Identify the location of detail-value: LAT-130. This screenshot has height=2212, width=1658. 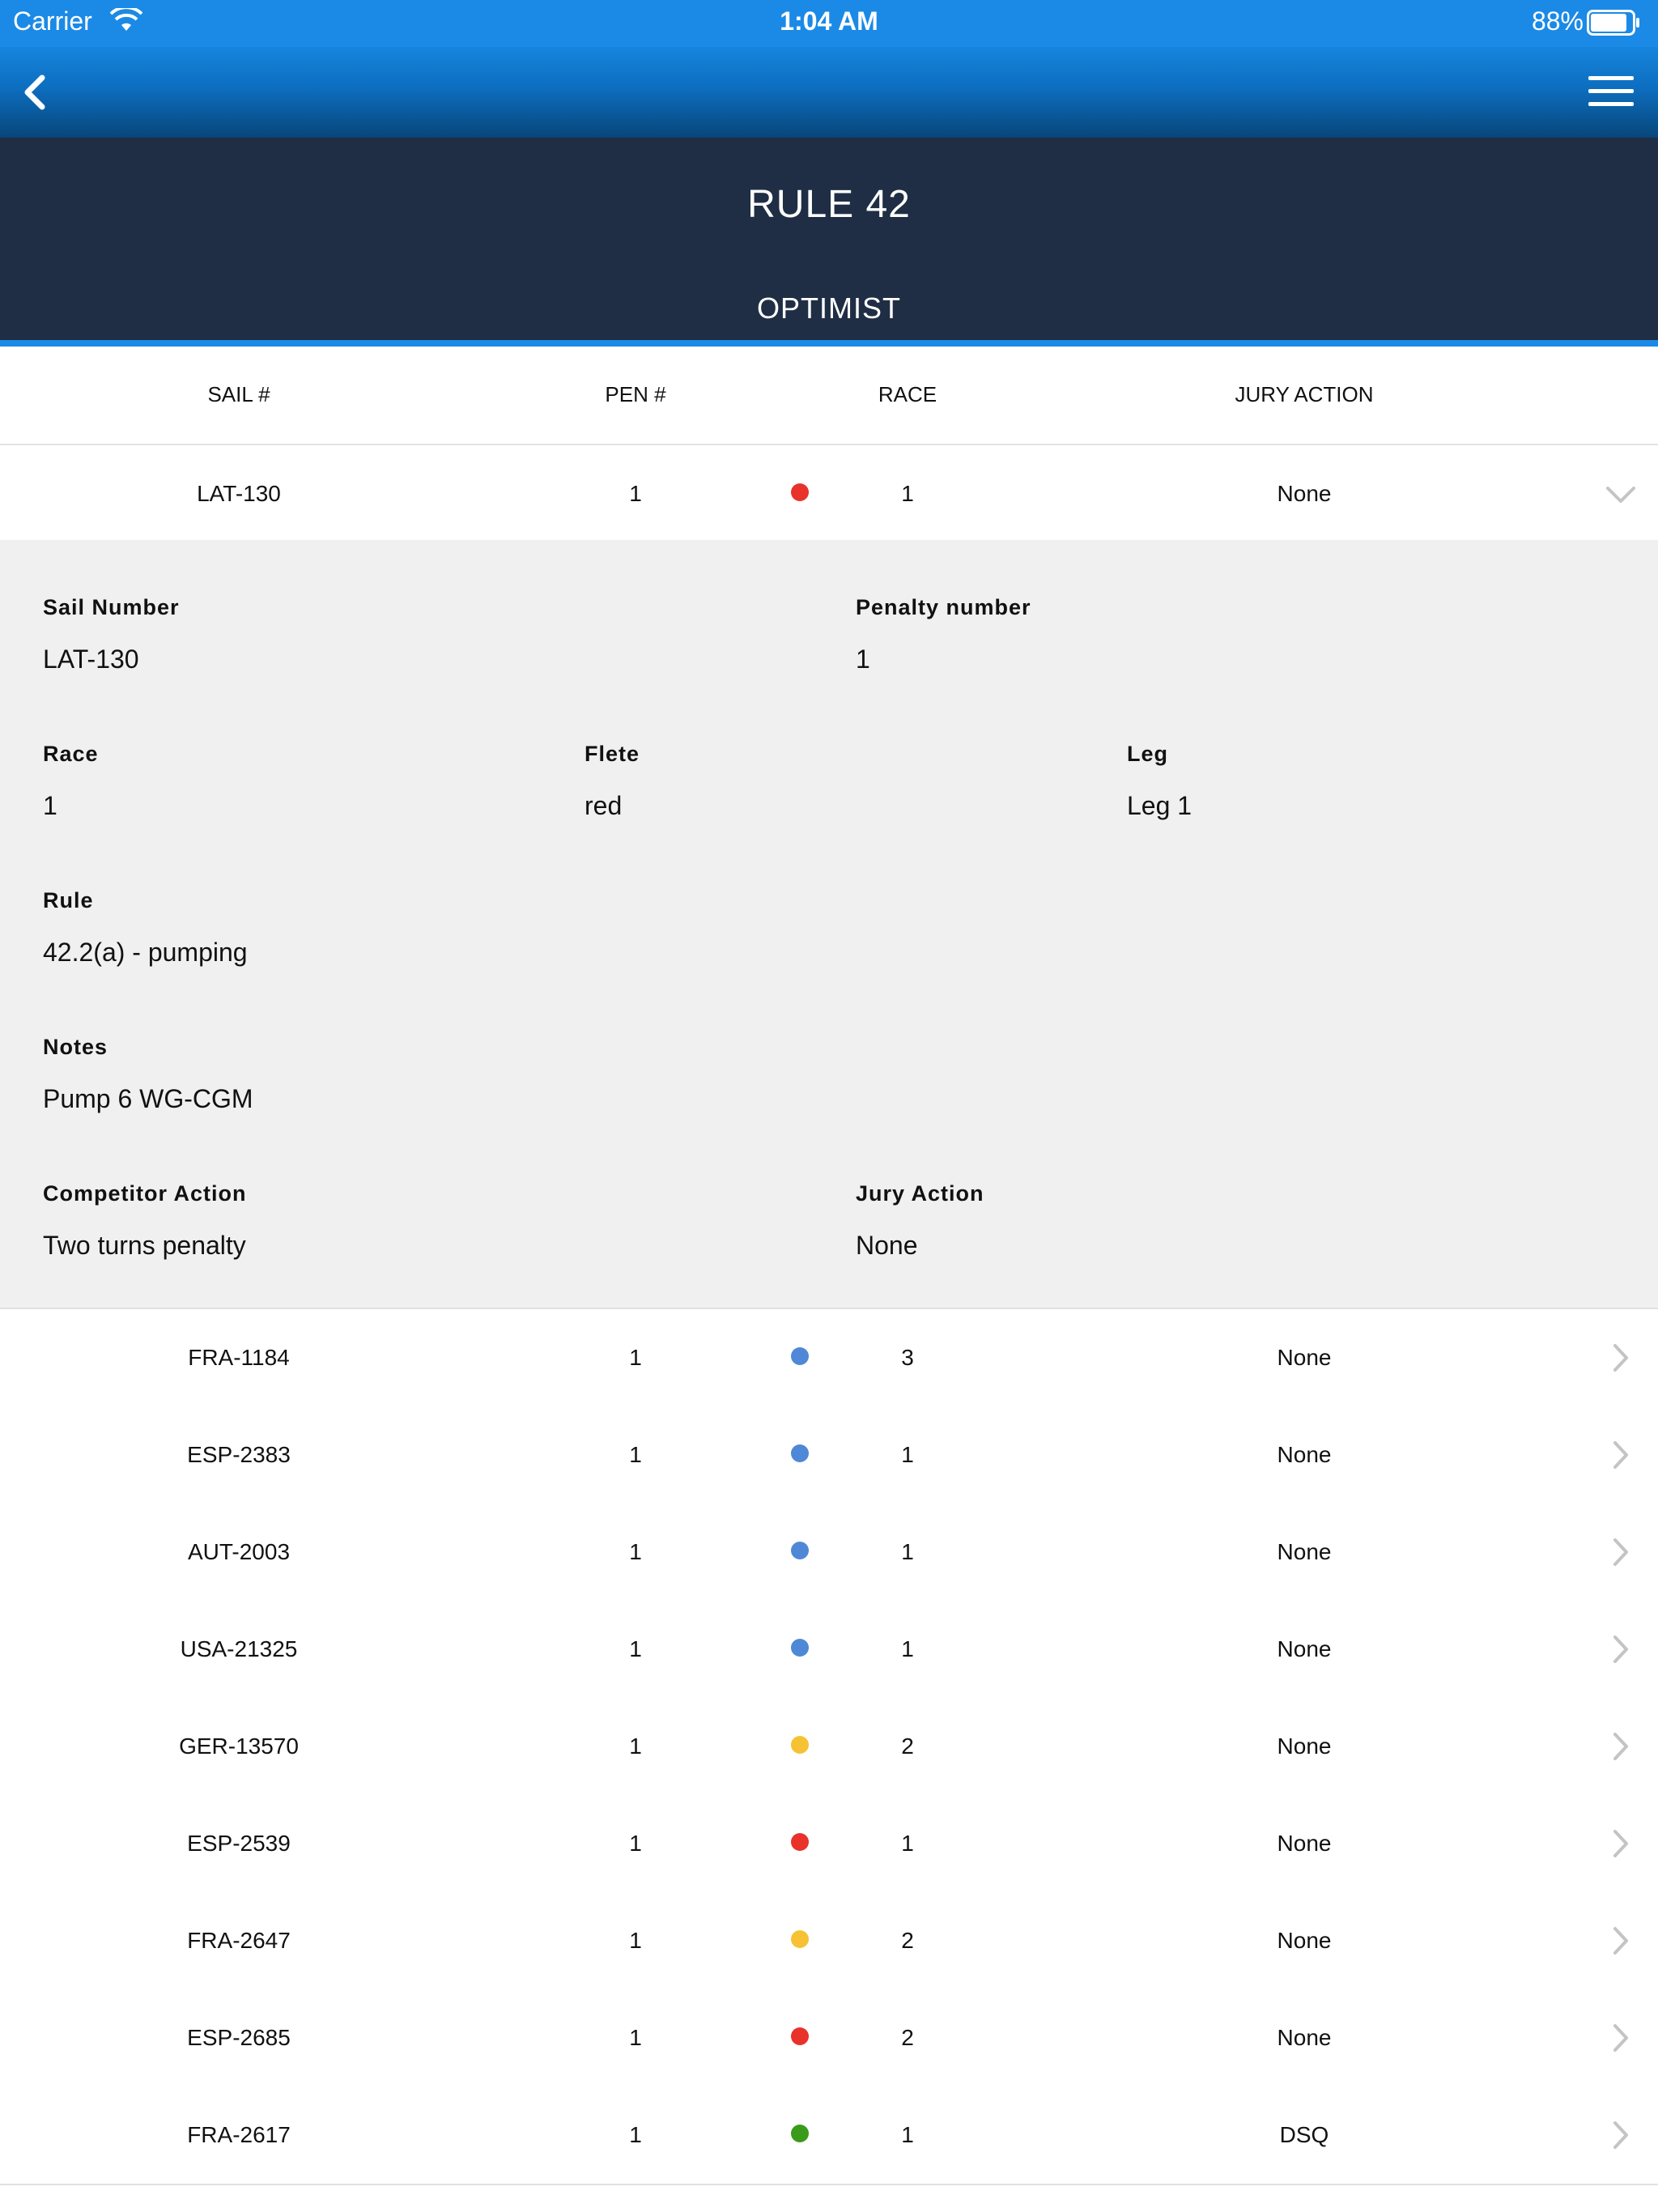
(91, 659).